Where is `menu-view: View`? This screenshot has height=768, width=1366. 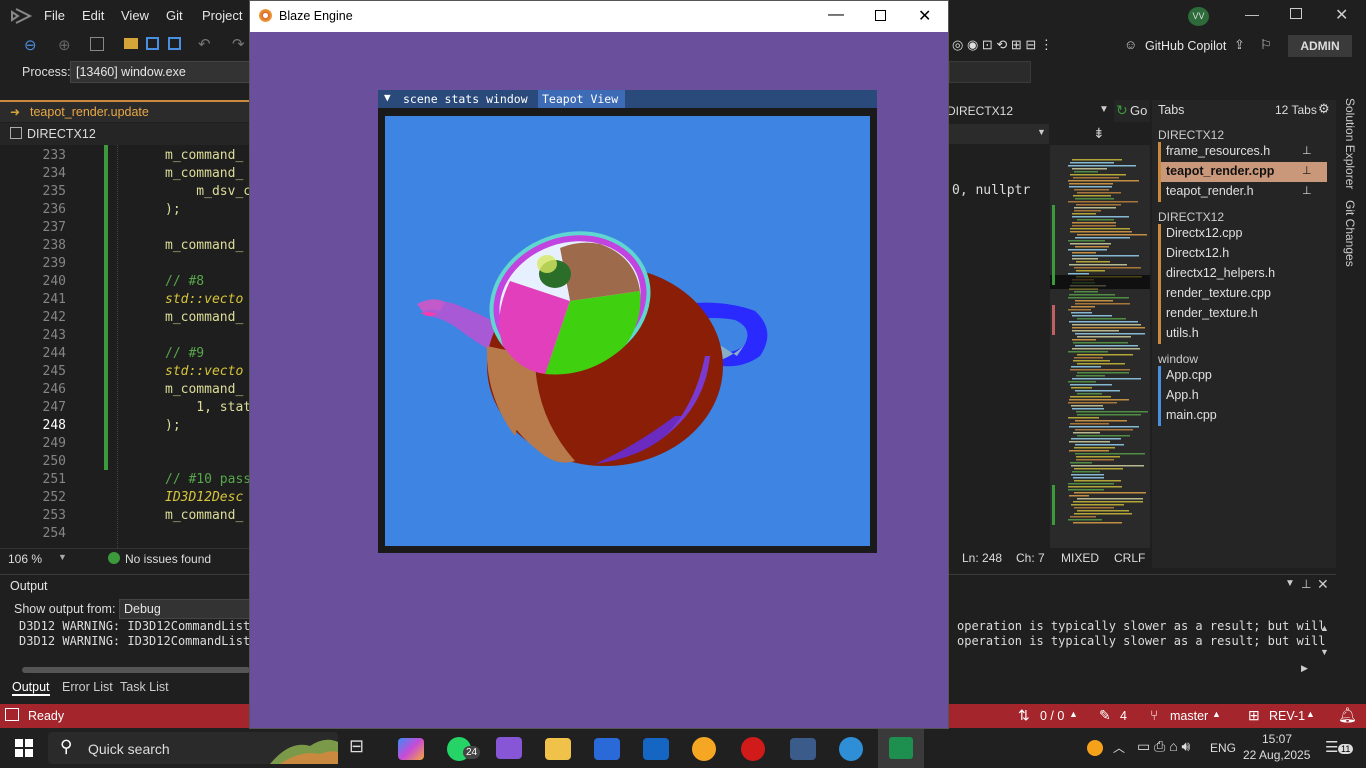 menu-view: View is located at coordinates (135, 15).